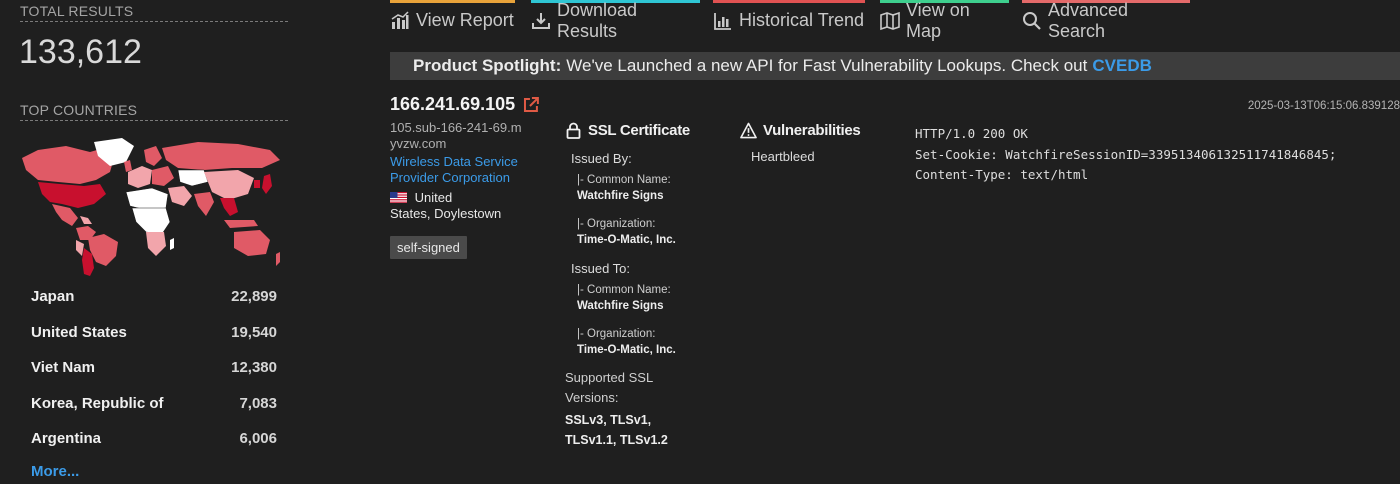 This screenshot has height=484, width=1400. I want to click on banner-line: Content-Type: text/html, so click(1002, 174).